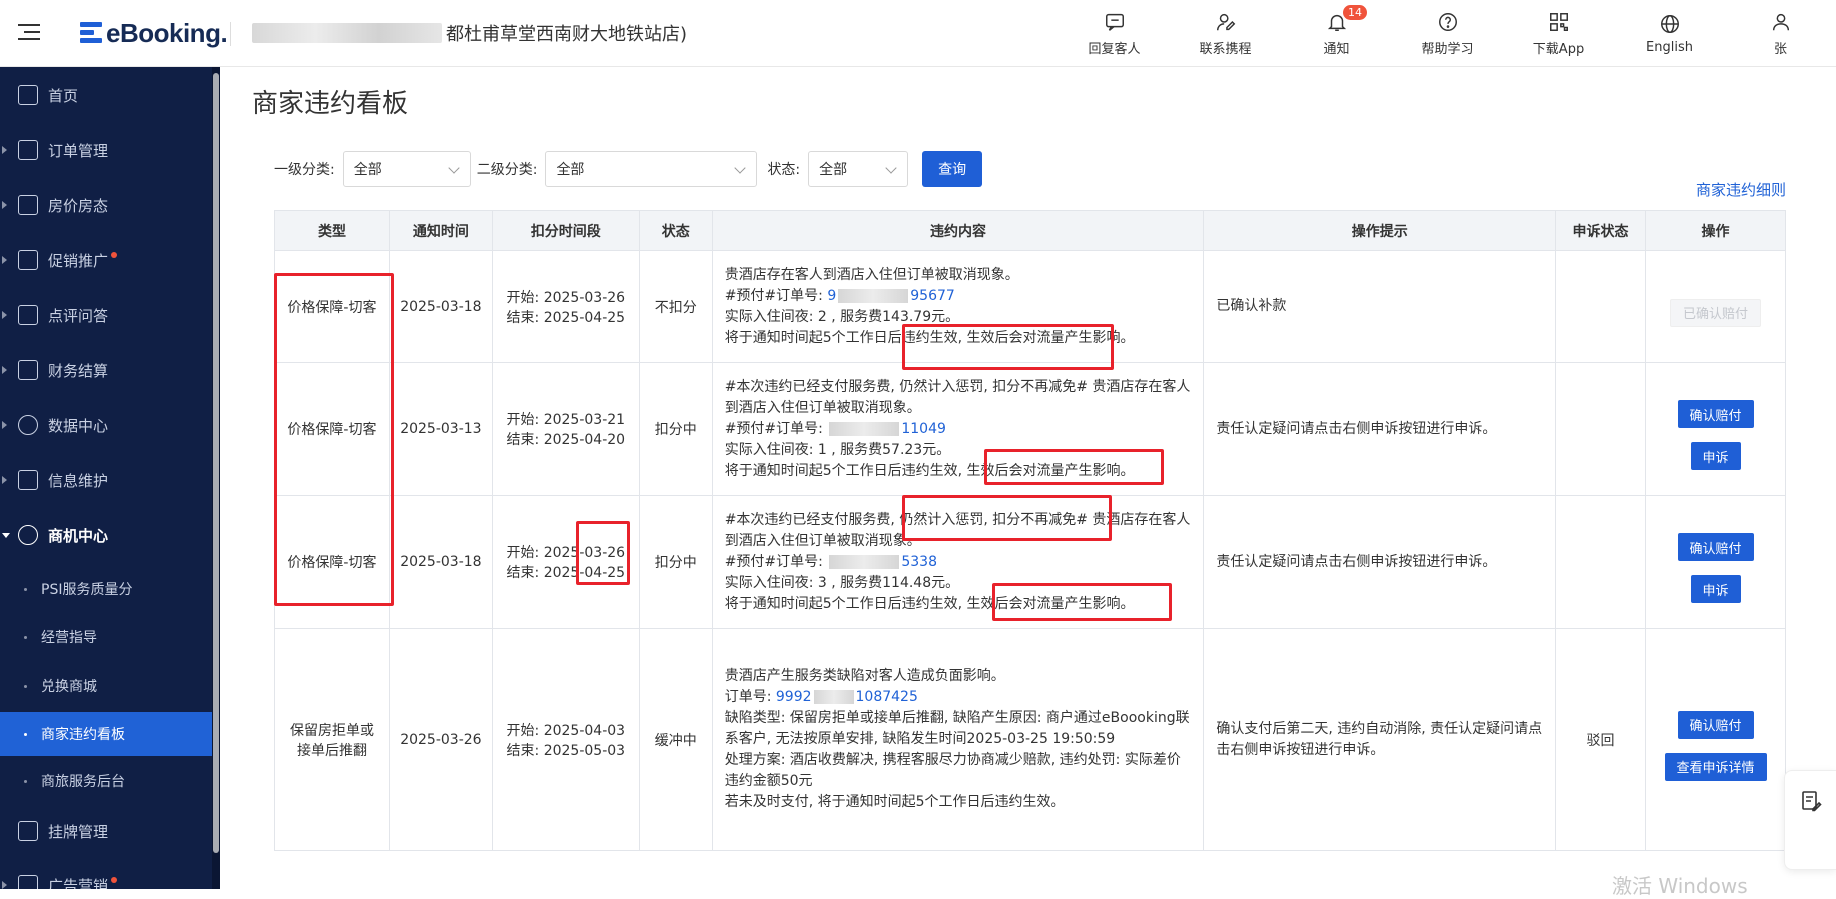 This screenshot has height=899, width=1836. Describe the element at coordinates (106, 535) in the screenshot. I see `sidebar-item-business-center: 商机中心` at that location.